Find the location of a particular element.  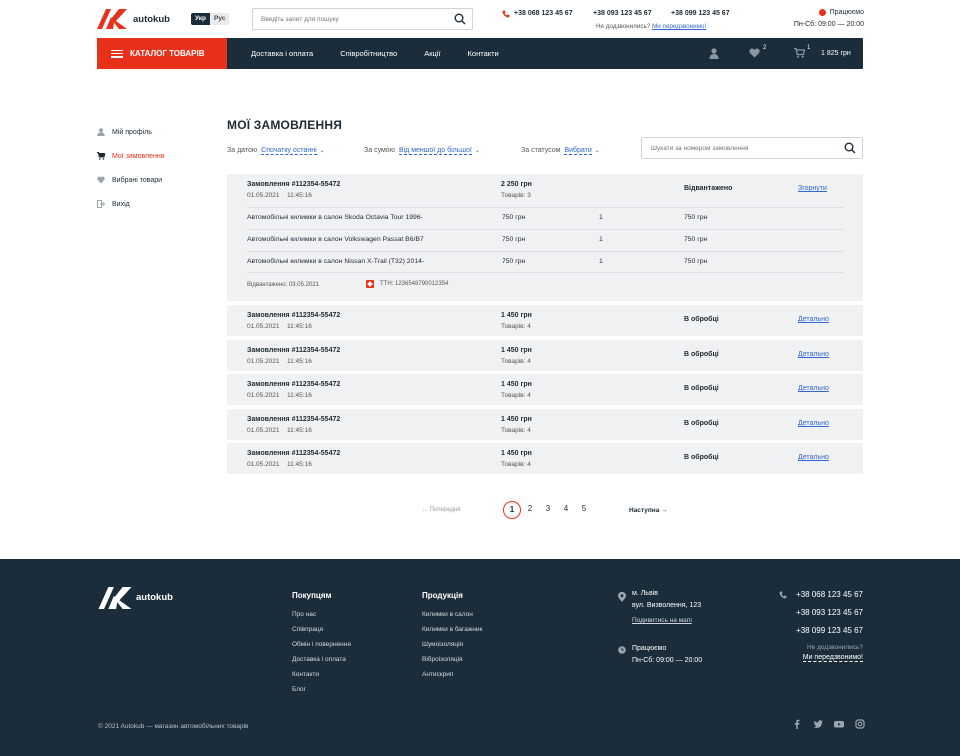

nav-cooperation: Співробітництво is located at coordinates (368, 53).